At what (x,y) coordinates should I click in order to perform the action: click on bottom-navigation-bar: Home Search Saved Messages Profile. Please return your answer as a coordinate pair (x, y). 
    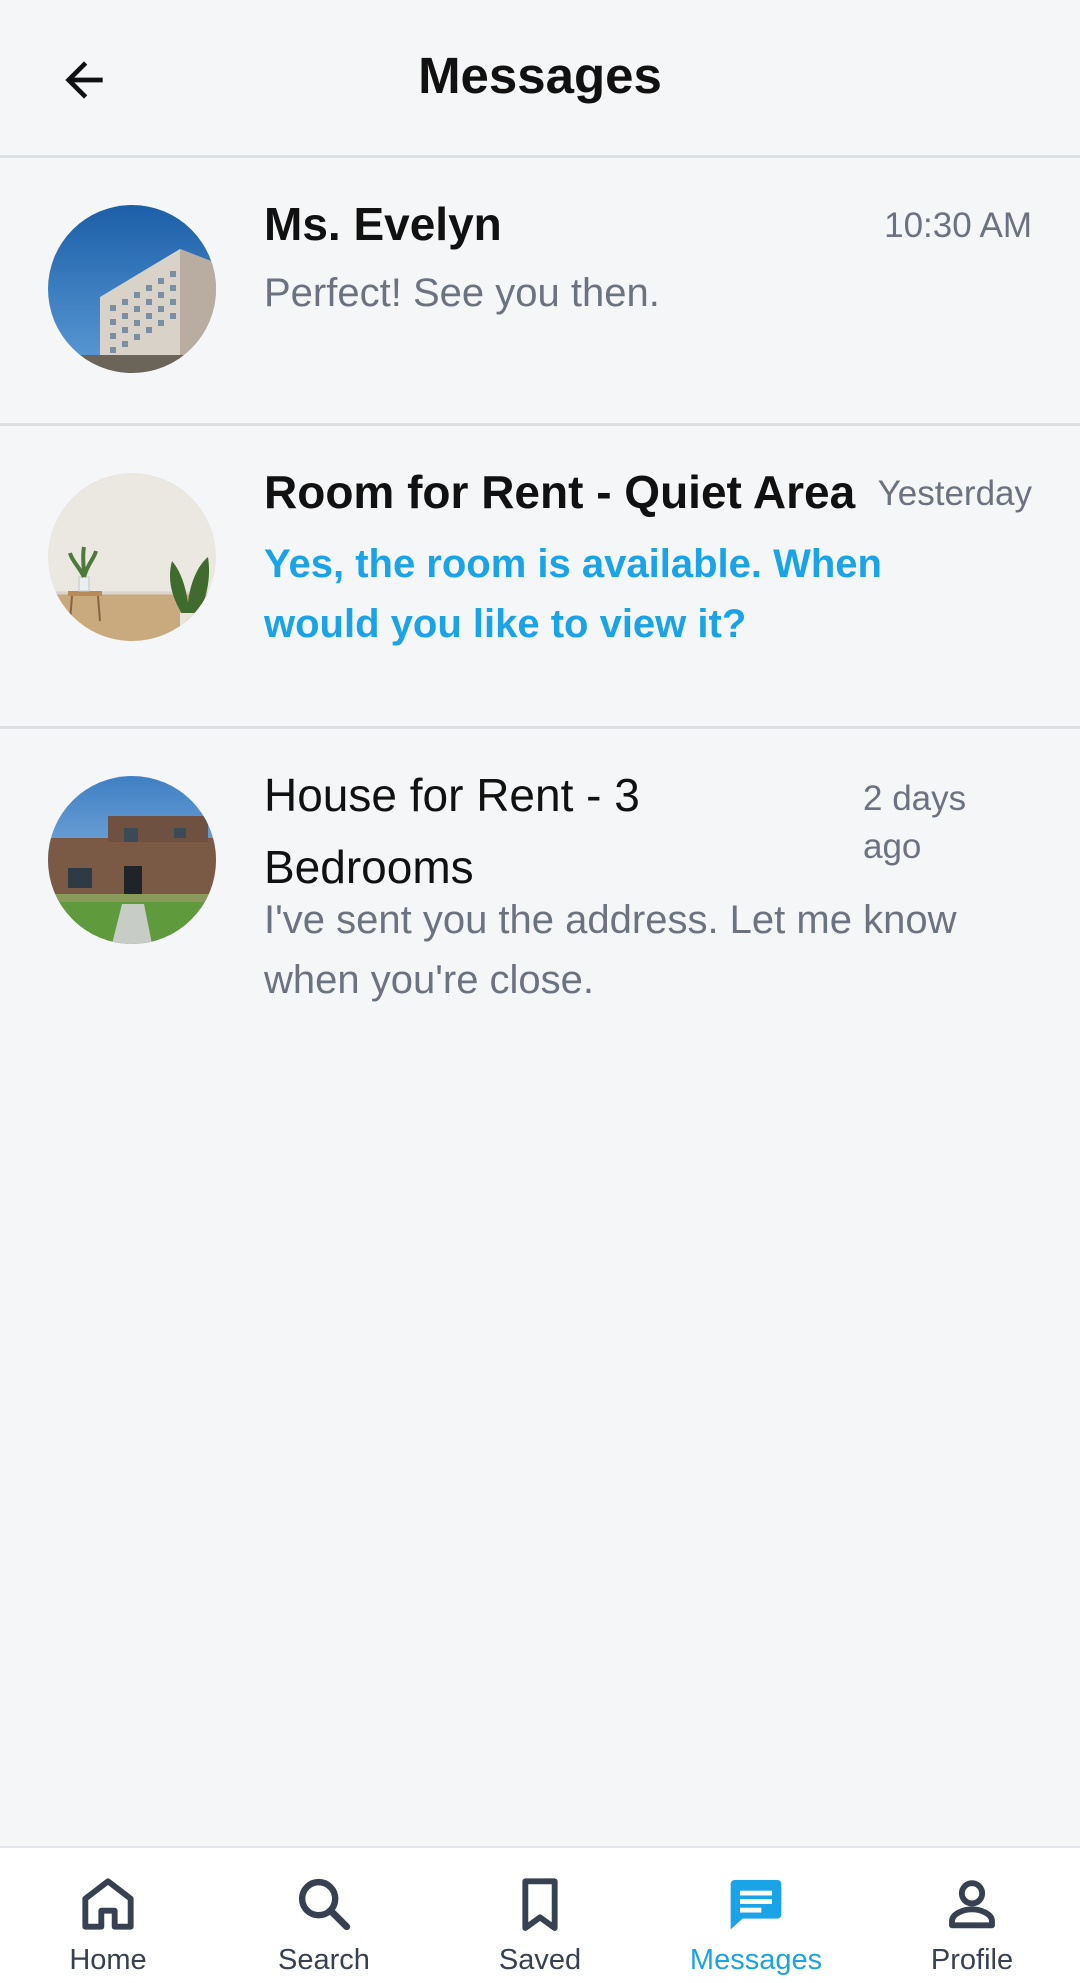
    Looking at the image, I should click on (540, 1914).